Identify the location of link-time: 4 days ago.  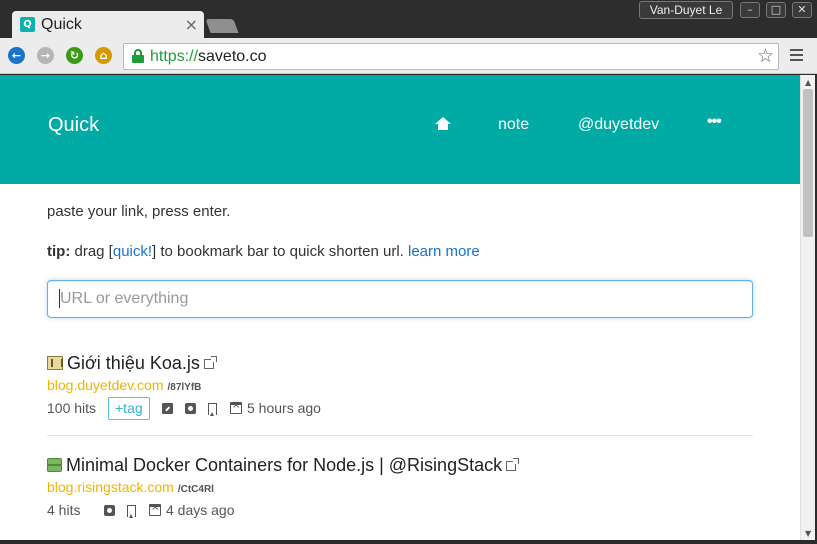
(200, 510).